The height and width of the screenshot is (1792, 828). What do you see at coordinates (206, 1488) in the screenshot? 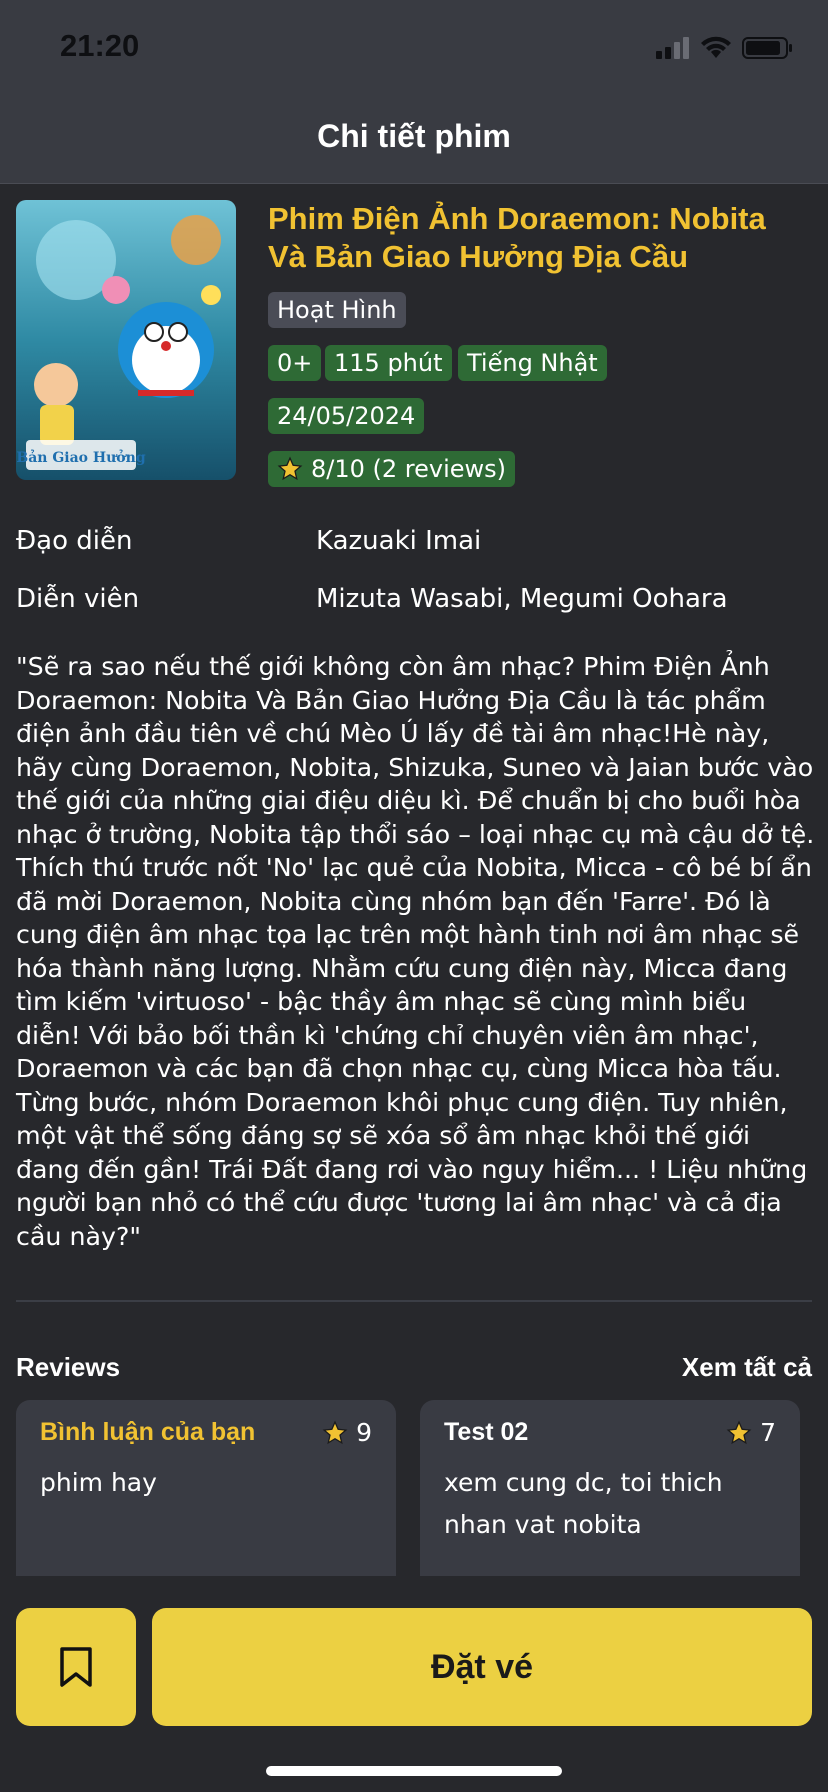
I see `review-card: Bình luận của bạn 9 phim hay` at bounding box center [206, 1488].